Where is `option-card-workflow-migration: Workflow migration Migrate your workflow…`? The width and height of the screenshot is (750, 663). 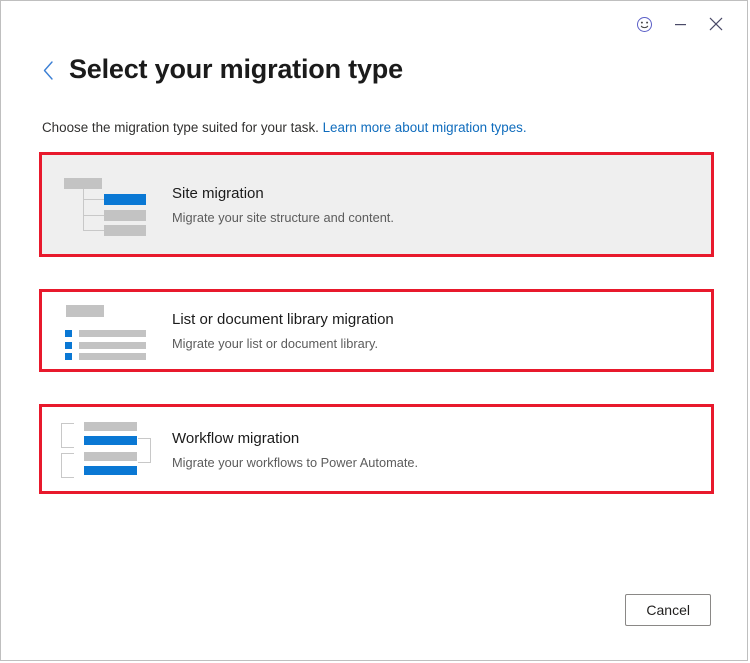 option-card-workflow-migration: Workflow migration Migrate your workflow… is located at coordinates (376, 449).